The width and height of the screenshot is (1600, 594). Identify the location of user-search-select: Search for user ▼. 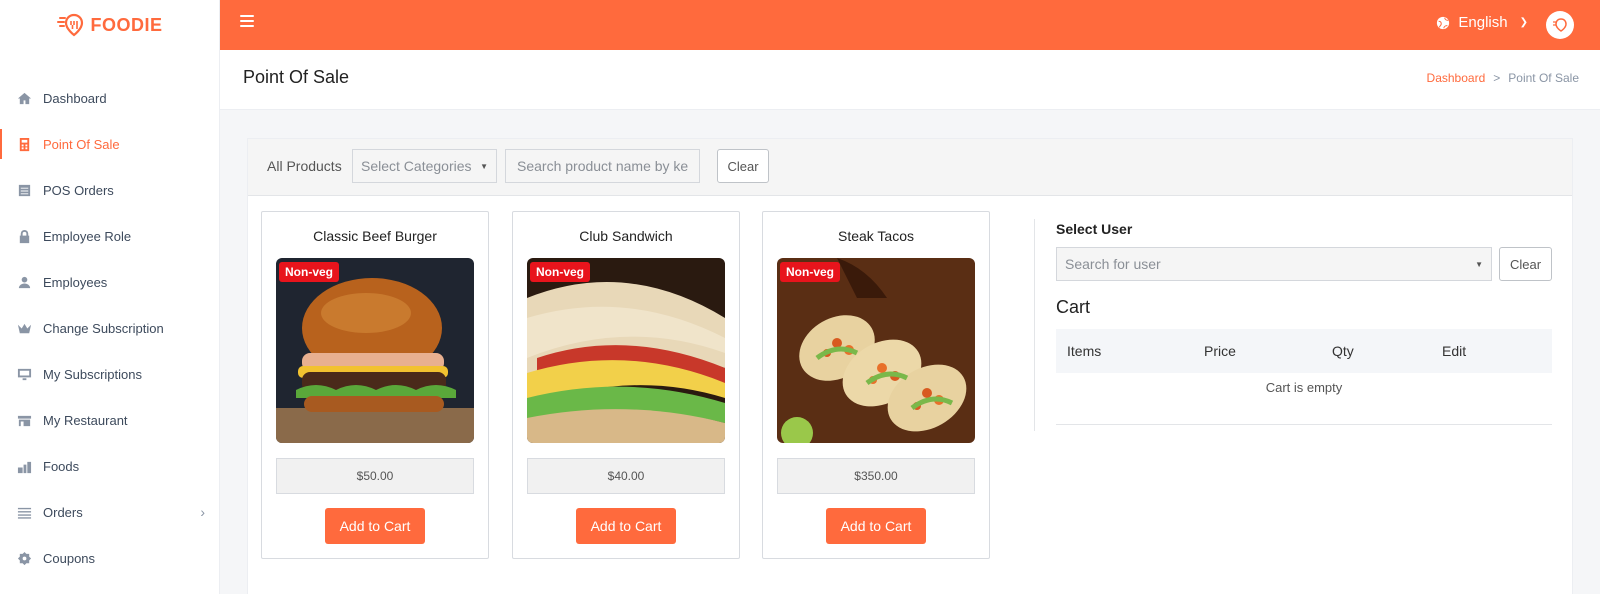
(1274, 264).